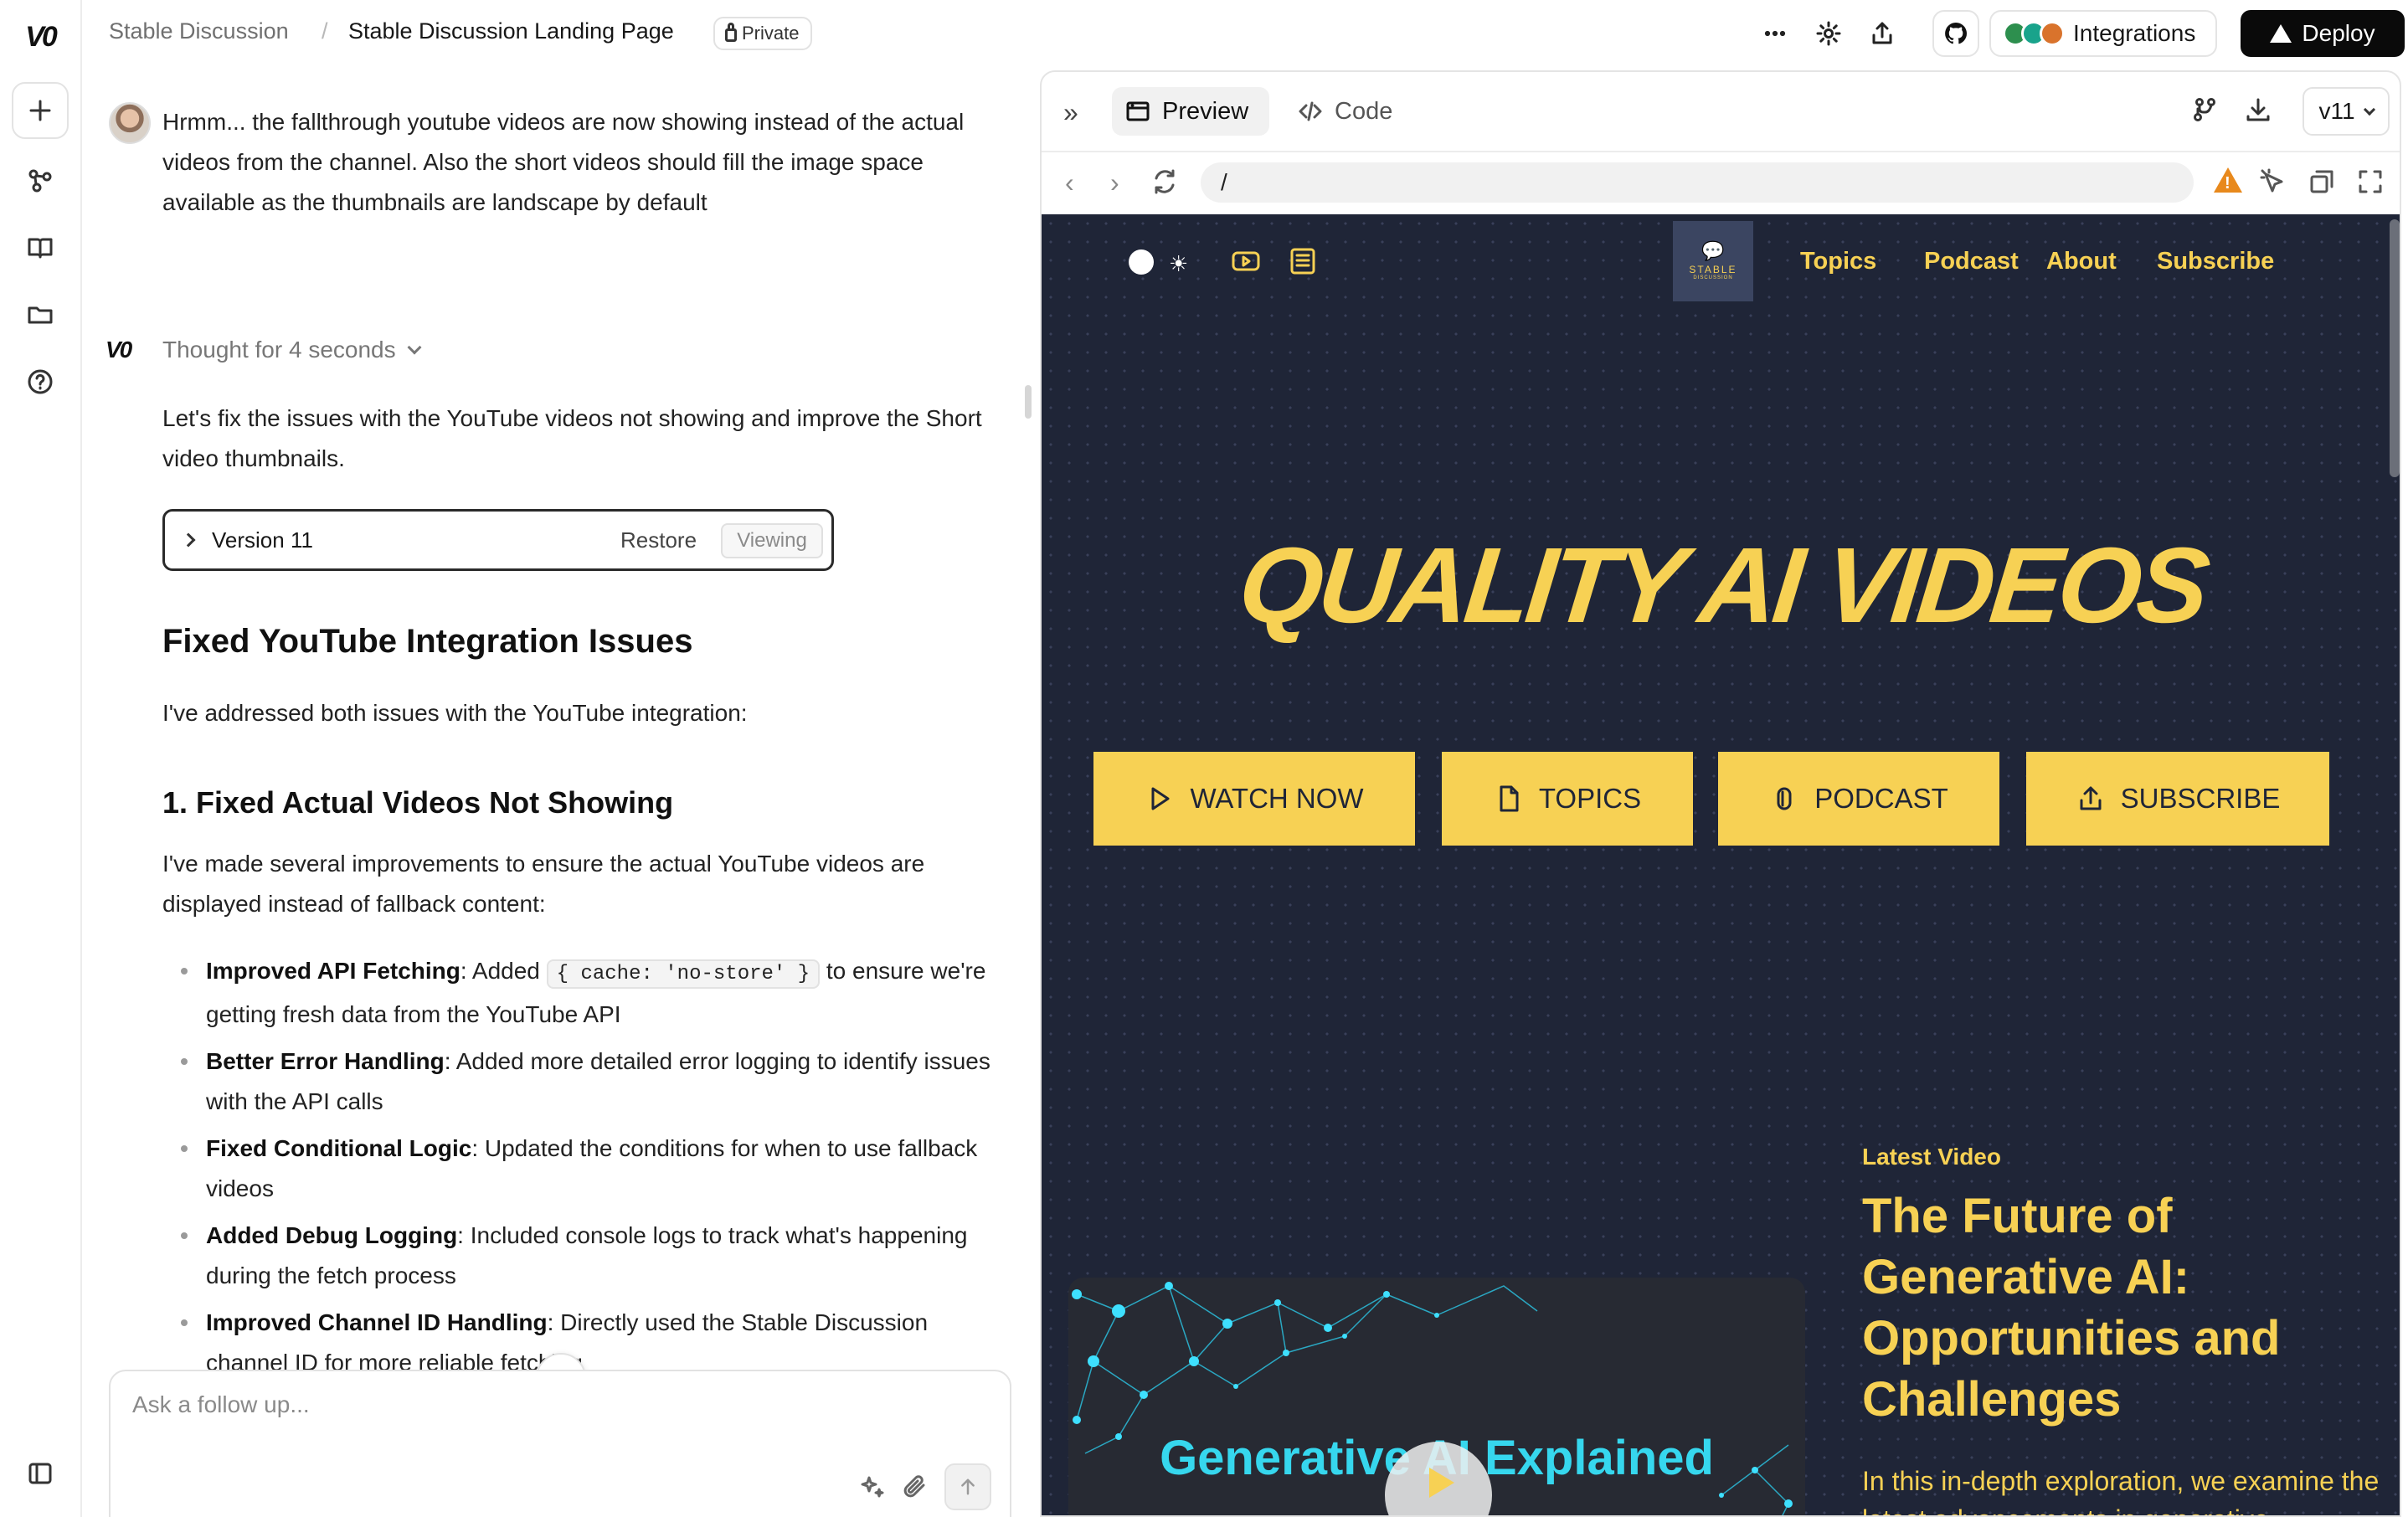 This screenshot has height=1517, width=2408. Describe the element at coordinates (199, 31) in the screenshot. I see `breadcrumb-project: Stable Discussion` at that location.